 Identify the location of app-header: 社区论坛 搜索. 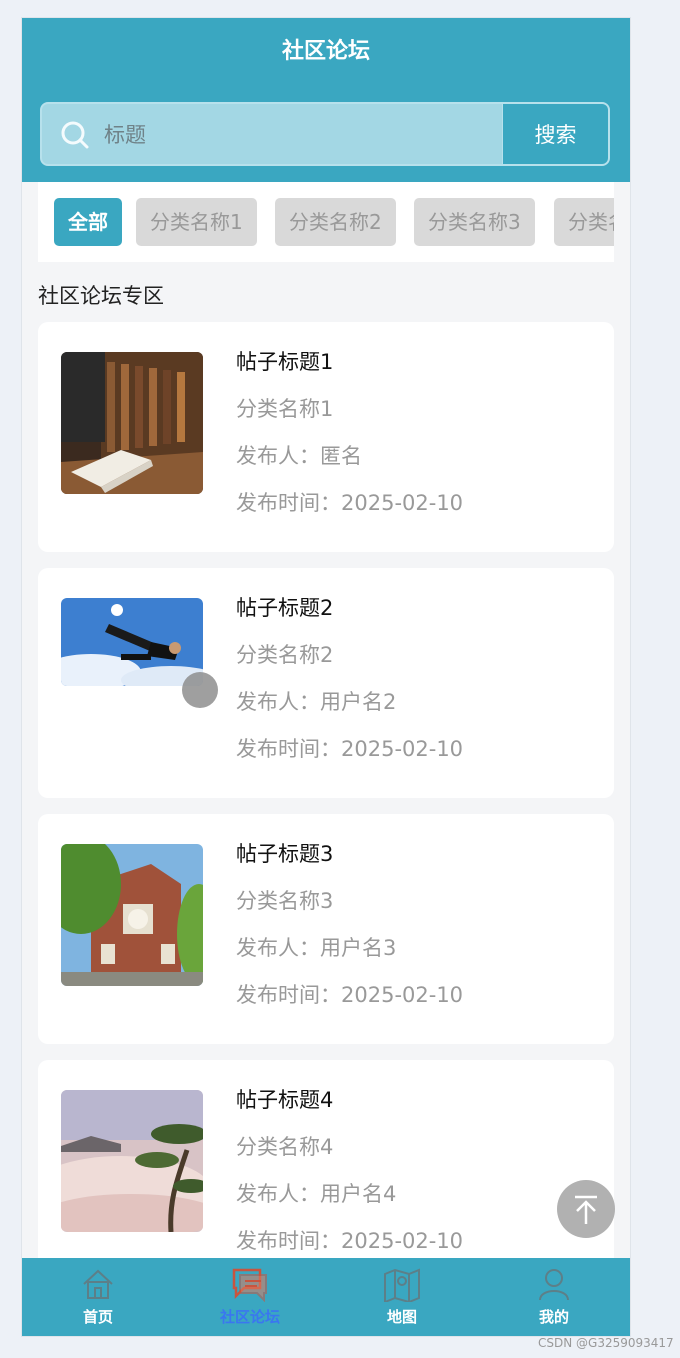
(326, 100).